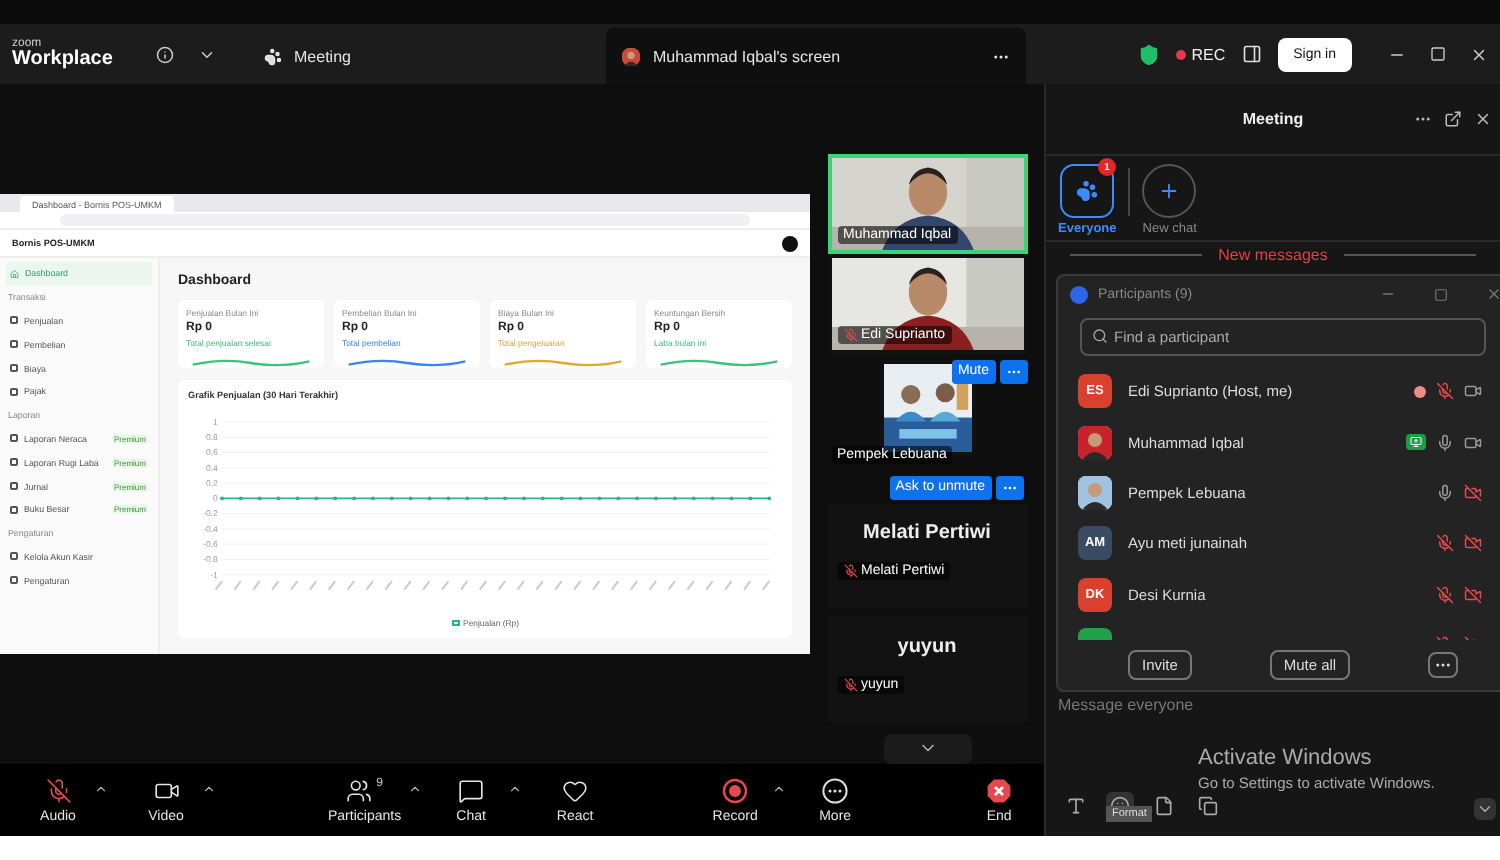  Describe the element at coordinates (1273, 255) in the screenshot. I see `new-messages-divider: New messages` at that location.